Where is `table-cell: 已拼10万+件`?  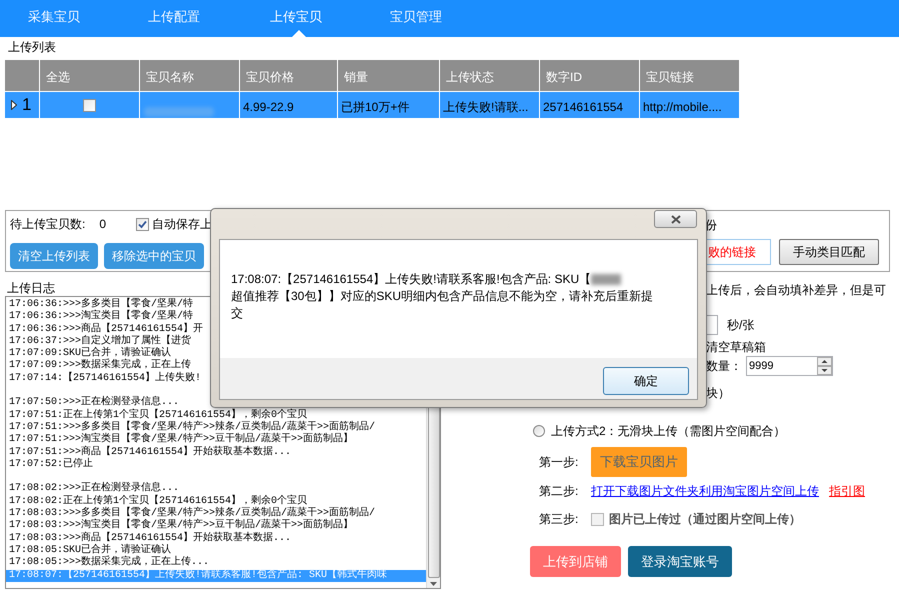 table-cell: 已拼10万+件 is located at coordinates (389, 104).